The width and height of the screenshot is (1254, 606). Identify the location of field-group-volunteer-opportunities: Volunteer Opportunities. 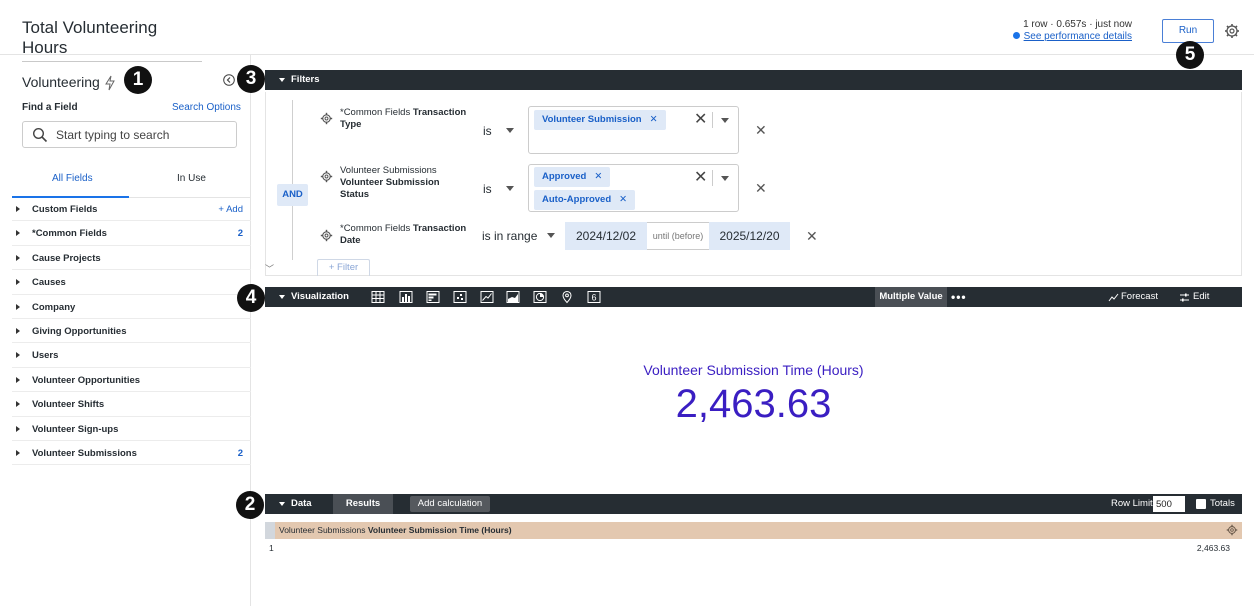
(131, 380).